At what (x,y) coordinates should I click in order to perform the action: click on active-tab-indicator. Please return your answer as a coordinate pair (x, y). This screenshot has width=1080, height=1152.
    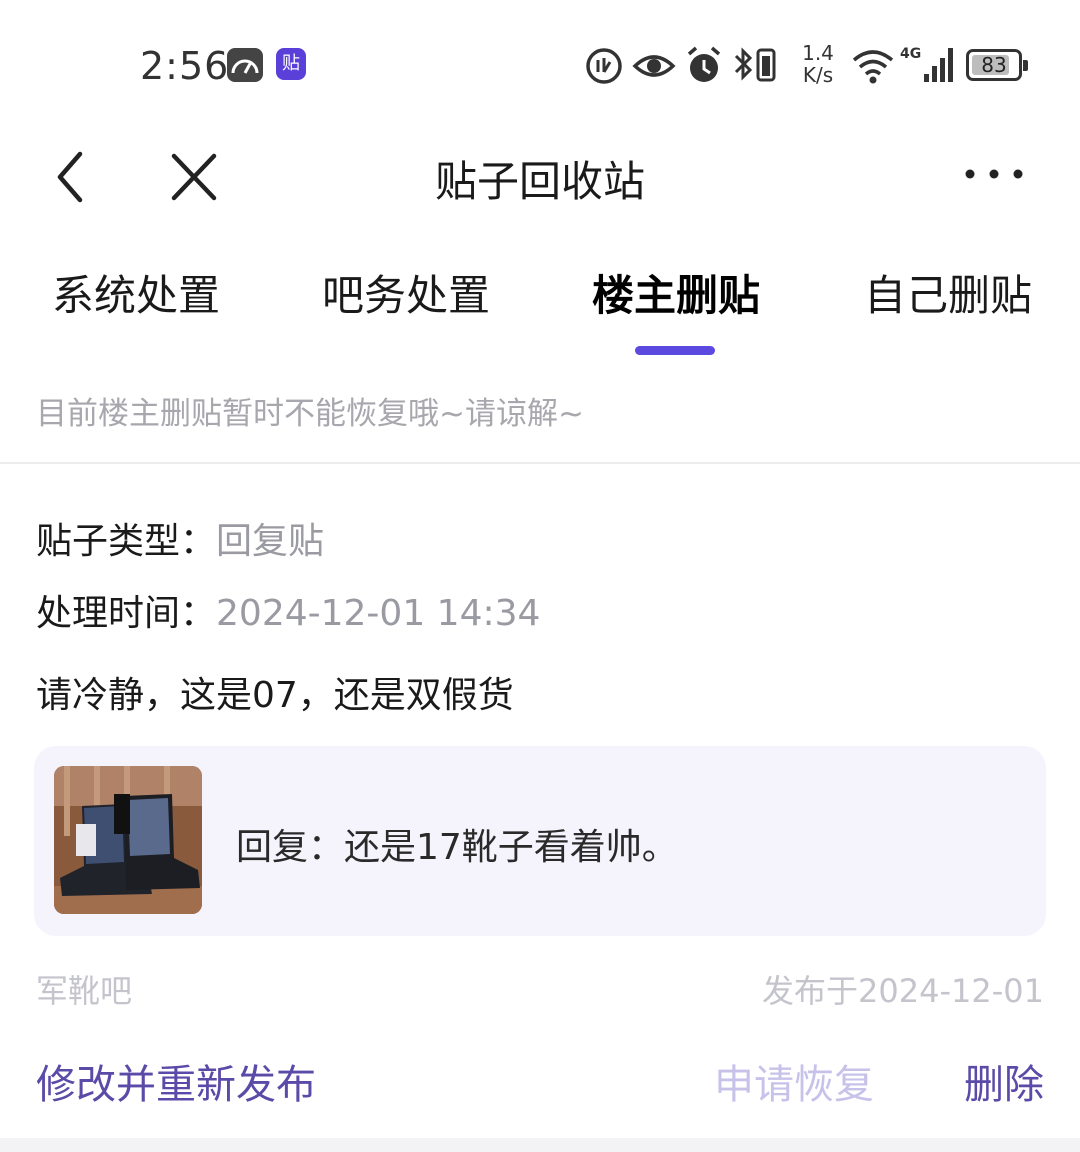
    Looking at the image, I should click on (675, 350).